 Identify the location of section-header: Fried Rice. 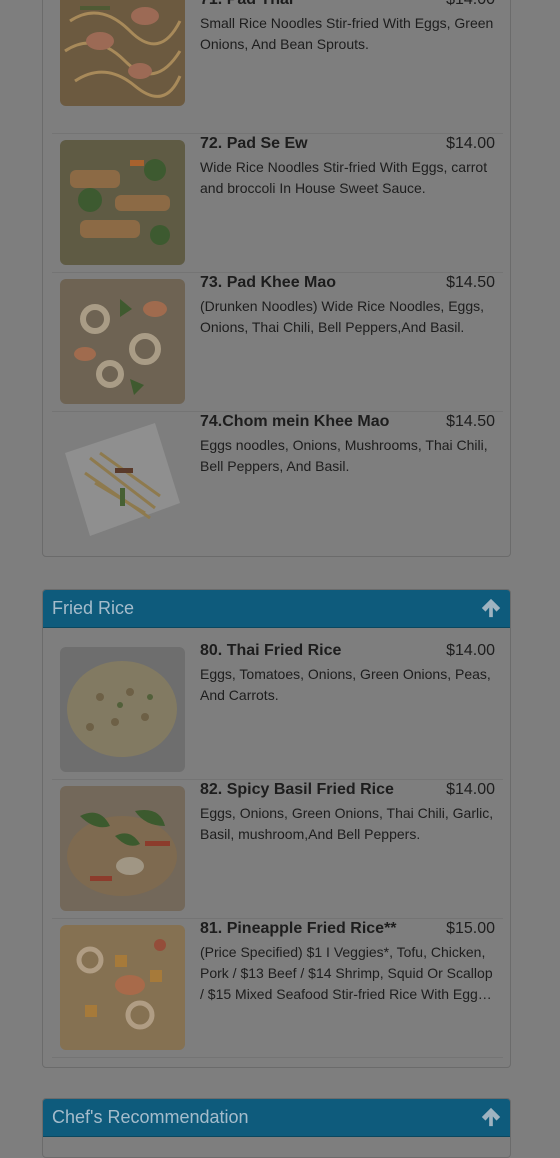
(276, 609).